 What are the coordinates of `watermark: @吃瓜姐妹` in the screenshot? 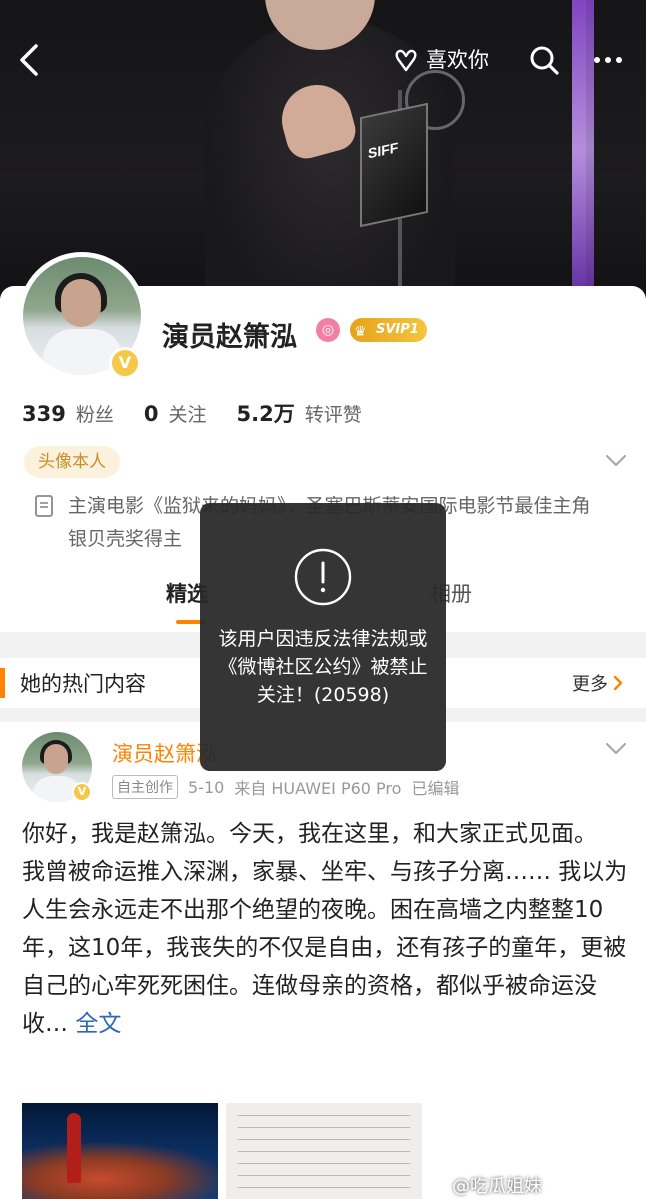 It's located at (497, 1186).